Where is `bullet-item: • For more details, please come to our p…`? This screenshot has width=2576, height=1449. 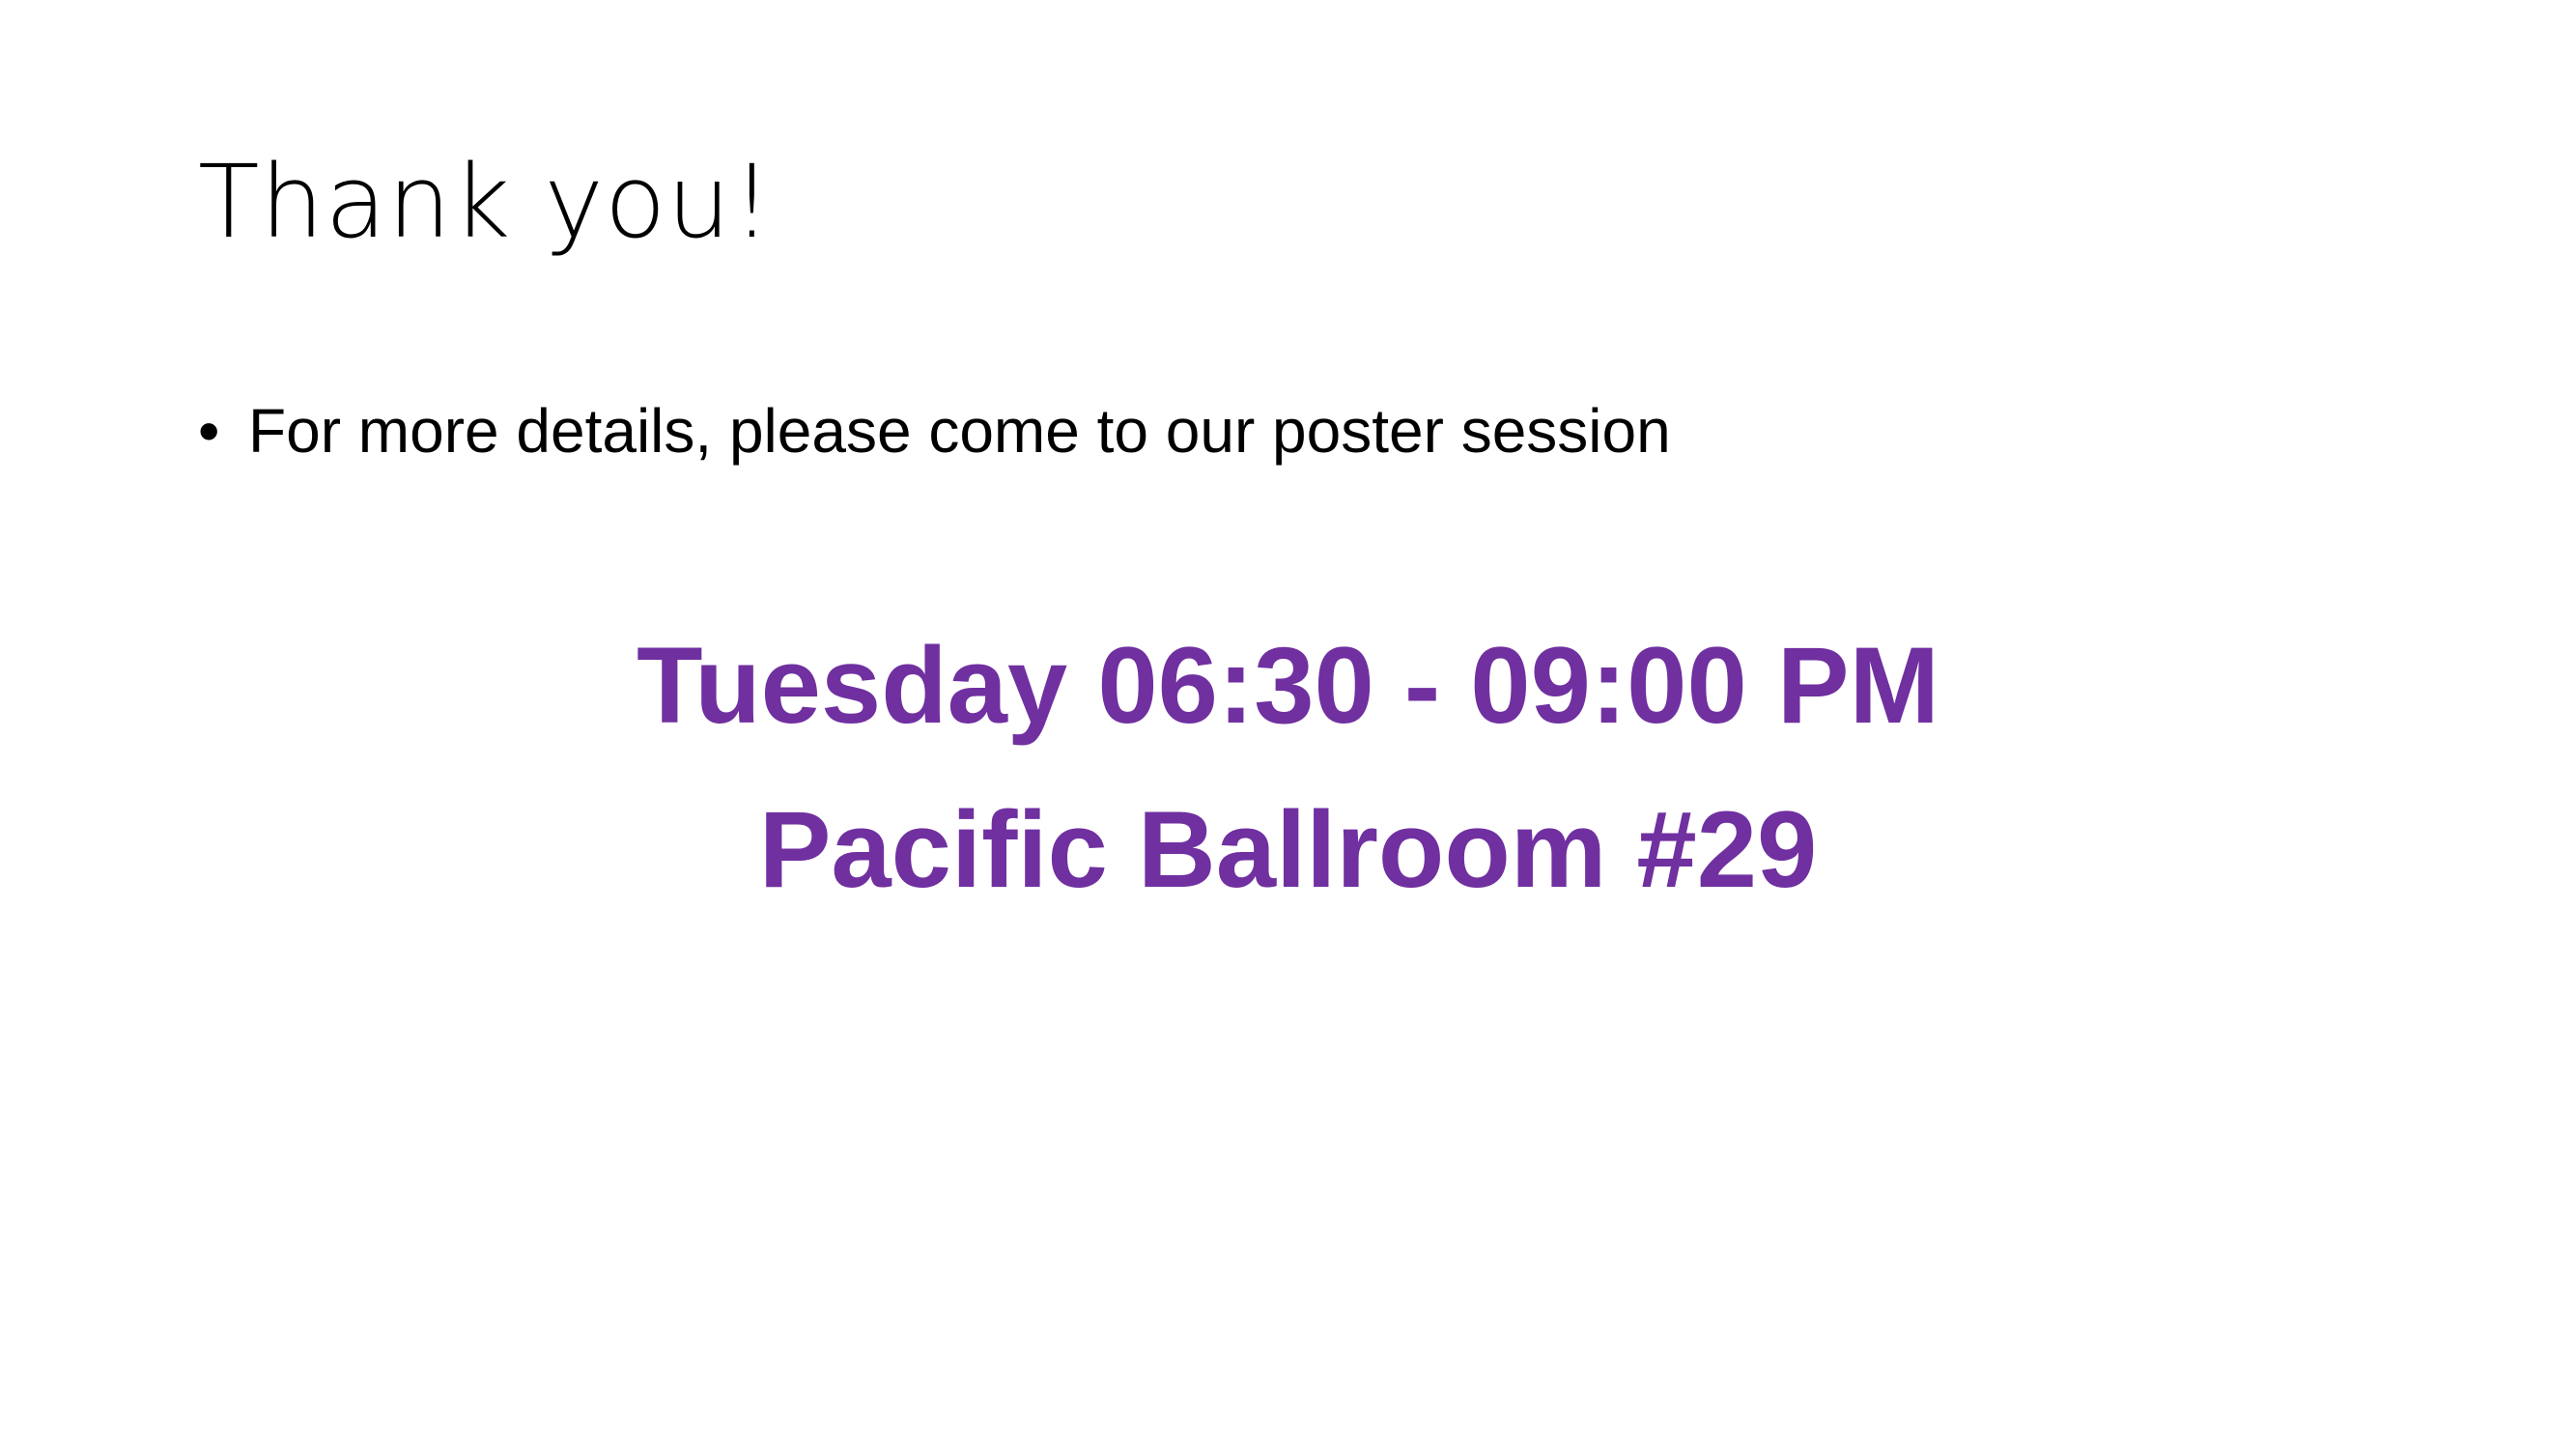
bullet-item: • For more details, please come to our p… is located at coordinates (934, 431).